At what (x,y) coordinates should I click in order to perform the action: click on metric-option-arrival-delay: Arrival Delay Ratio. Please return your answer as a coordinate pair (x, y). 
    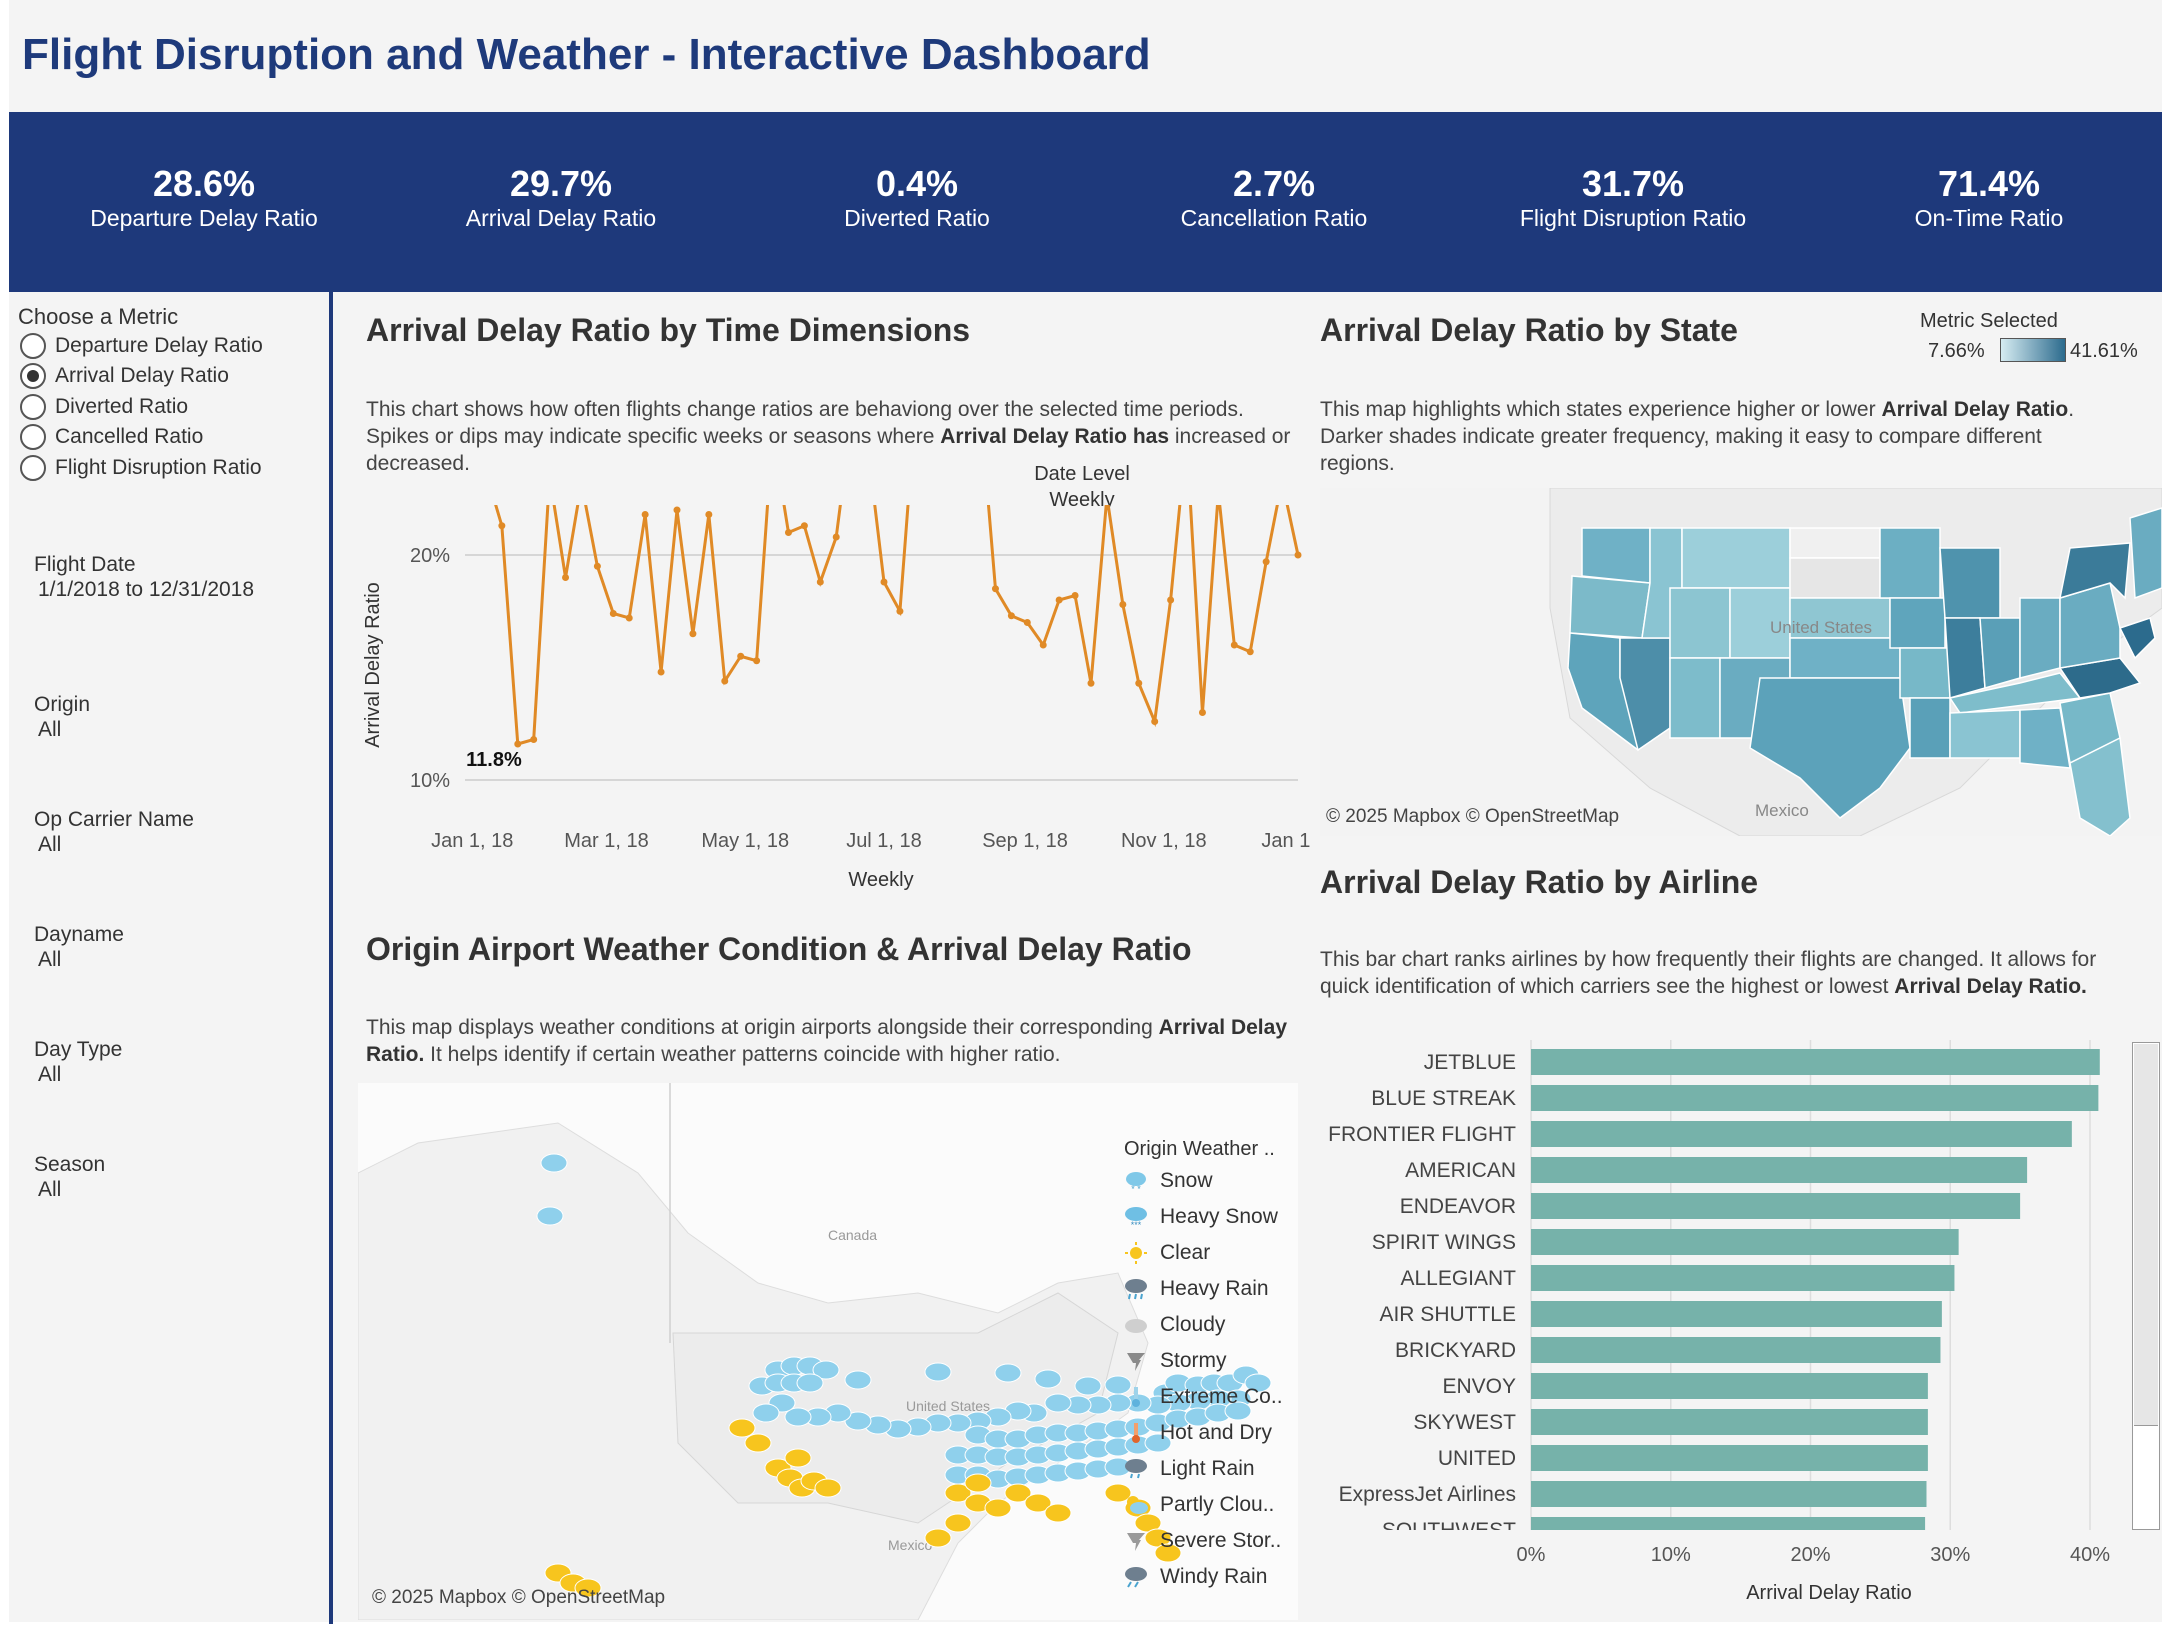
    Looking at the image, I should click on (124, 376).